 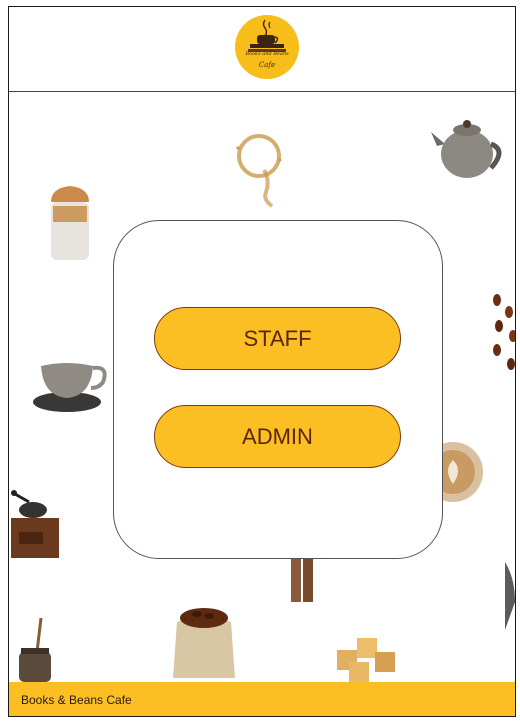 I want to click on coffee-canister, so click(x=510, y=596).